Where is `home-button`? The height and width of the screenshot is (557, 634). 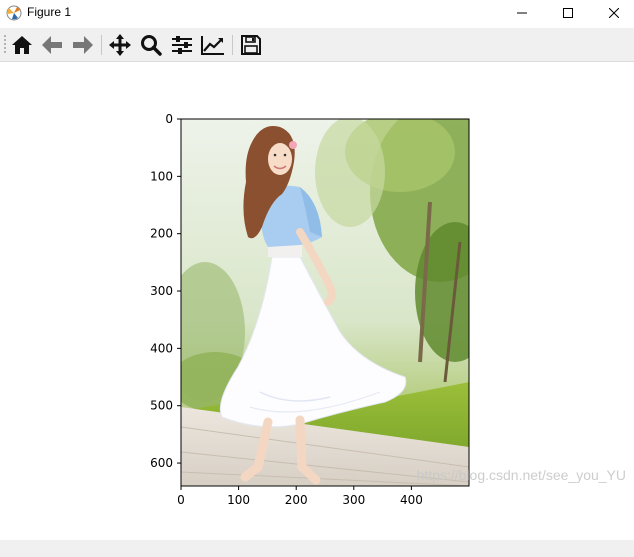 home-button is located at coordinates (22, 45).